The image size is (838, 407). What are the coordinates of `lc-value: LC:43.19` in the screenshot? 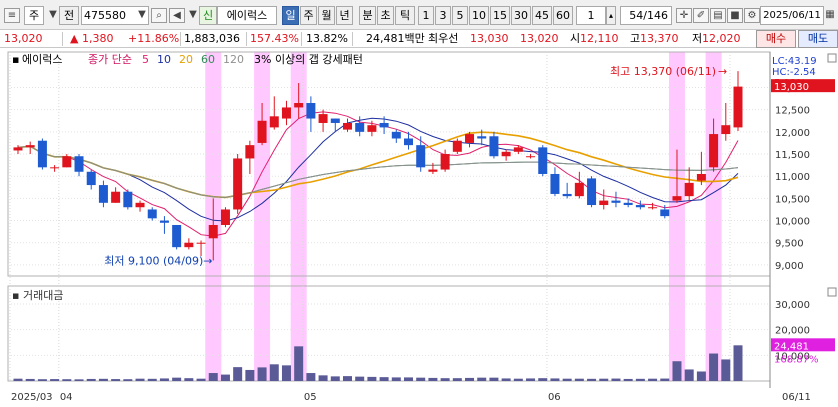 It's located at (794, 61).